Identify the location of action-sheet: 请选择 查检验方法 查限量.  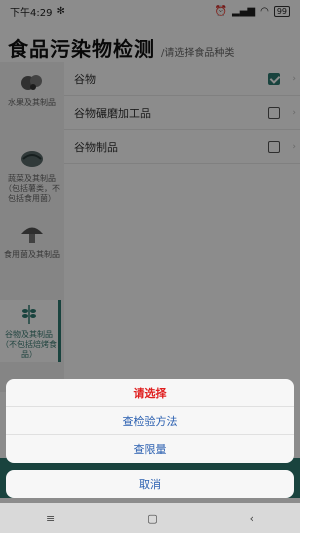
(150, 421).